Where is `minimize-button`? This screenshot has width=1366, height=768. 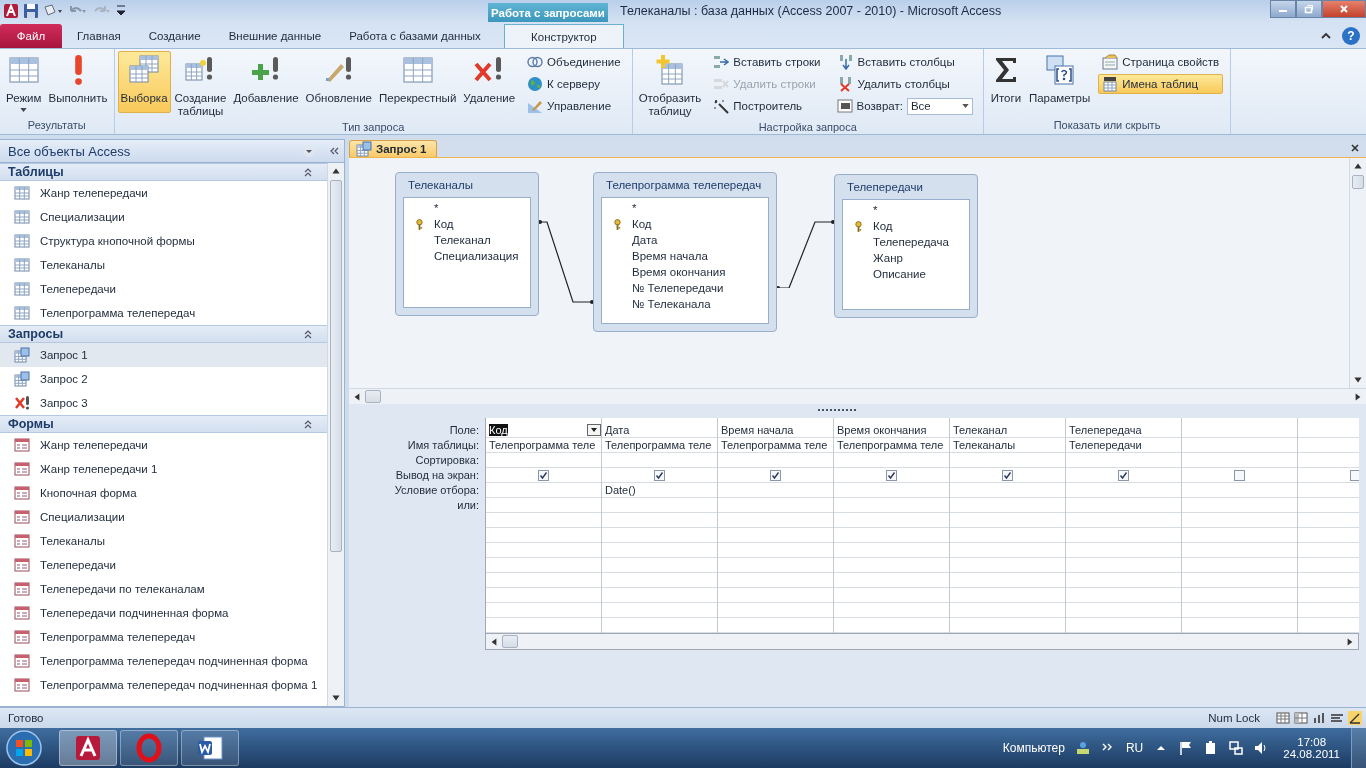
minimize-button is located at coordinates (1283, 9).